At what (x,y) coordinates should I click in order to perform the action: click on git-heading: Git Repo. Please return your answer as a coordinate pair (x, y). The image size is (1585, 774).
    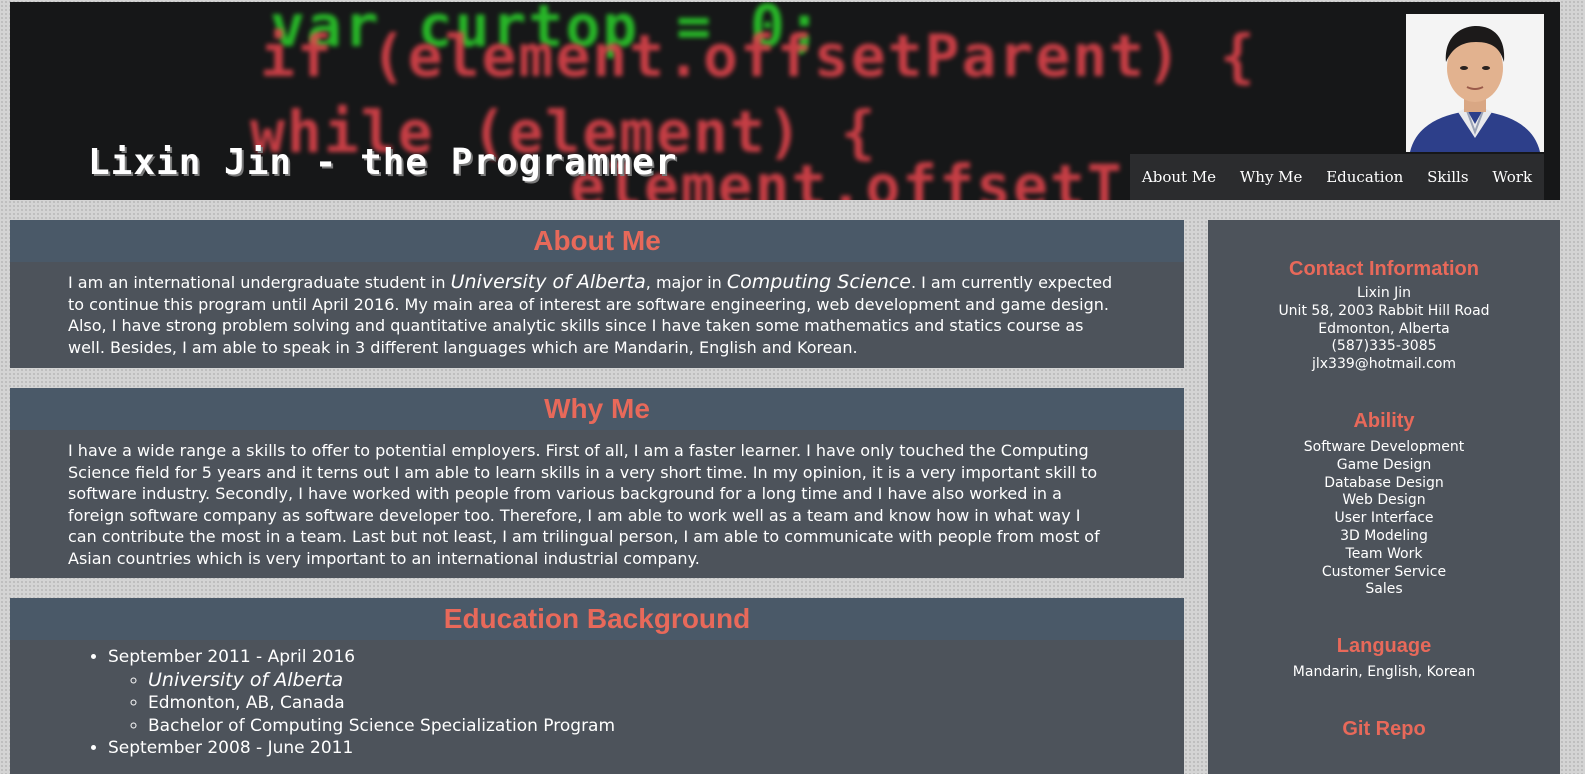
    Looking at the image, I should click on (1384, 728).